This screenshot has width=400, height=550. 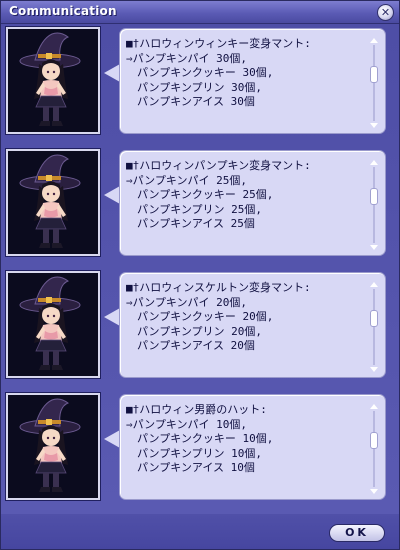 What do you see at coordinates (187, 58) in the screenshot?
I see `bubble-line: ⇒パンプキンパイ 30個,` at bounding box center [187, 58].